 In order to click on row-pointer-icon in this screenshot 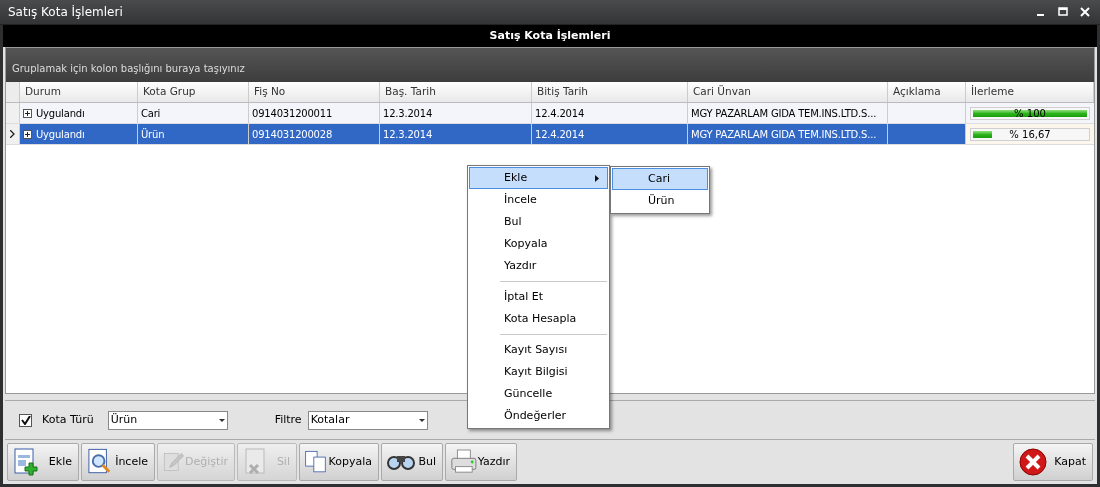, I will do `click(12, 134)`.